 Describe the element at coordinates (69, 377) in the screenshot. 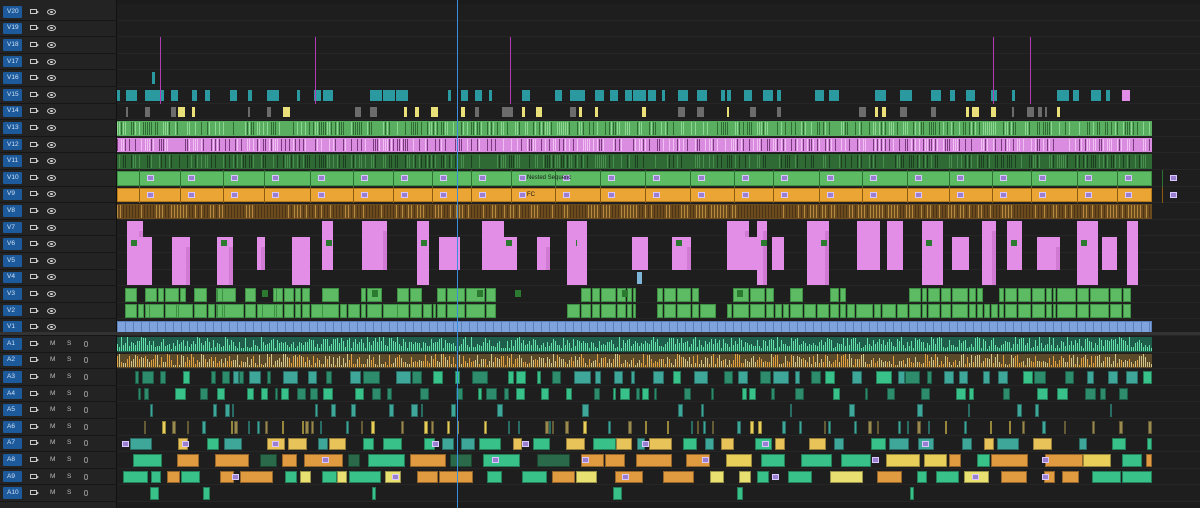

I see `solo-button: S` at that location.